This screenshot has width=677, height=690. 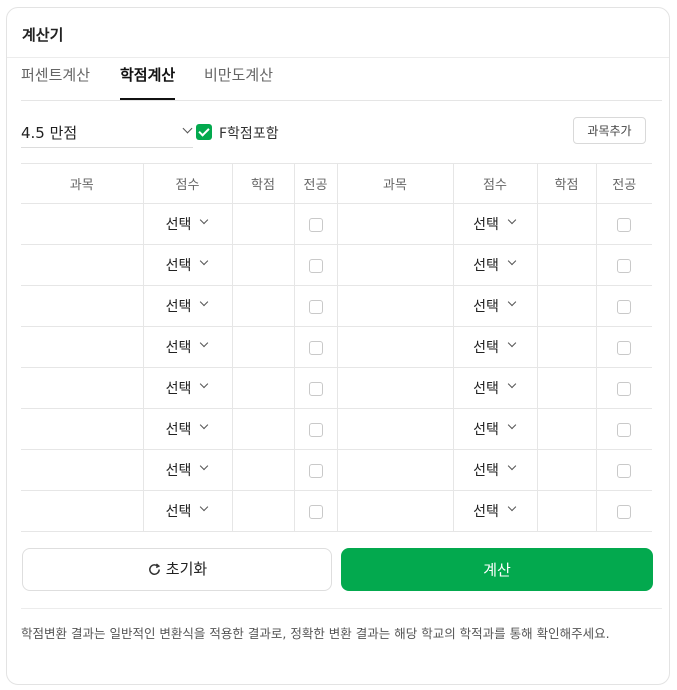 I want to click on grade-scale-select: 4.5 만점, so click(x=107, y=132).